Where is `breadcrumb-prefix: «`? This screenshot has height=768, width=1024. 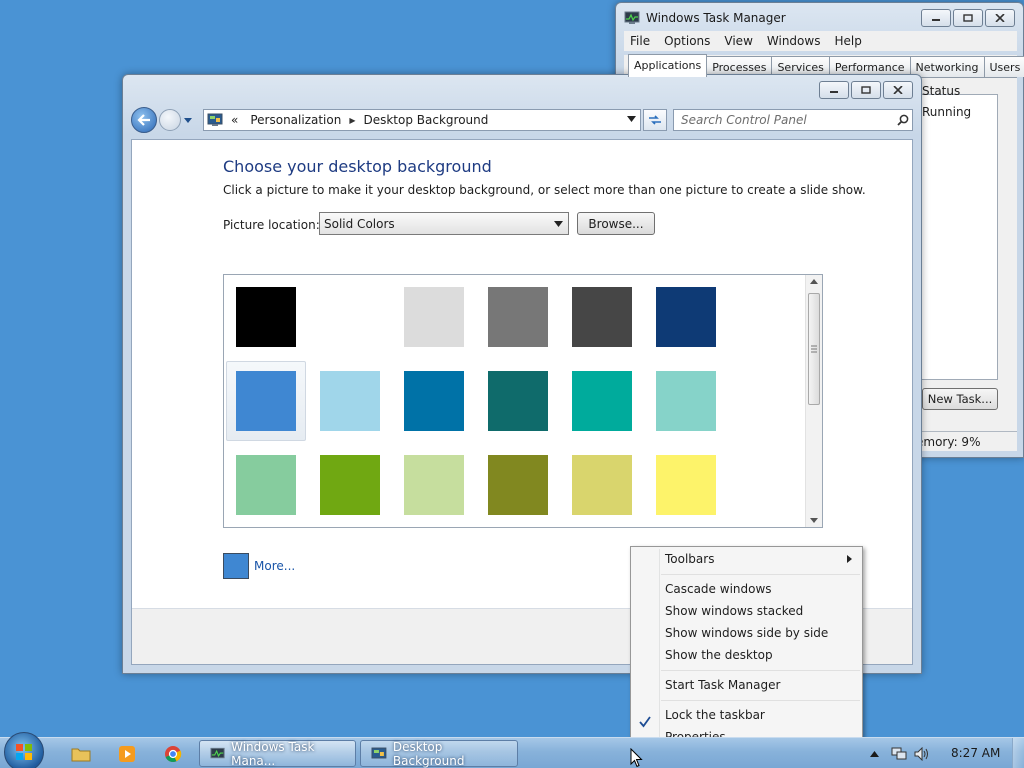 breadcrumb-prefix: « is located at coordinates (234, 120).